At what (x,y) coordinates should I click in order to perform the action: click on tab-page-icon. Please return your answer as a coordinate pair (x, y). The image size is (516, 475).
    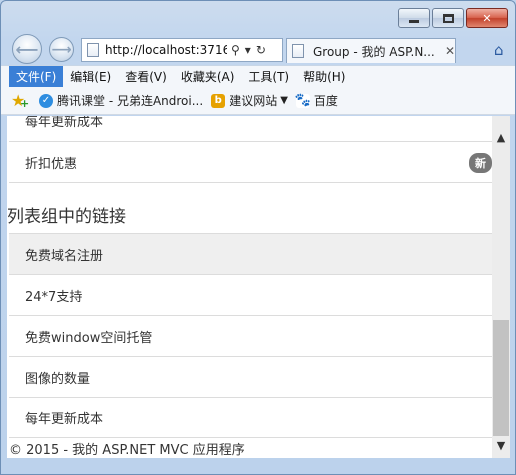
    Looking at the image, I should click on (298, 51).